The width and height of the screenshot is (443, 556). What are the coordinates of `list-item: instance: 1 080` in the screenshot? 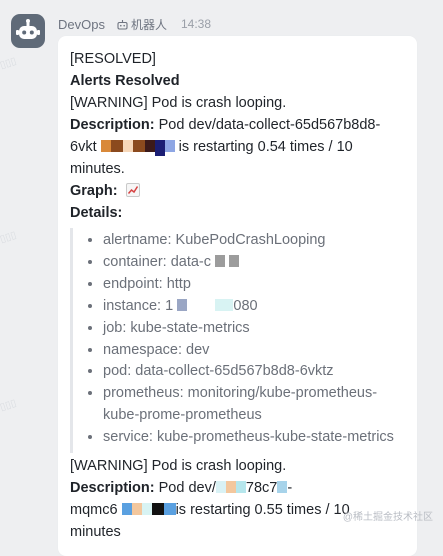 It's located at (257, 307).